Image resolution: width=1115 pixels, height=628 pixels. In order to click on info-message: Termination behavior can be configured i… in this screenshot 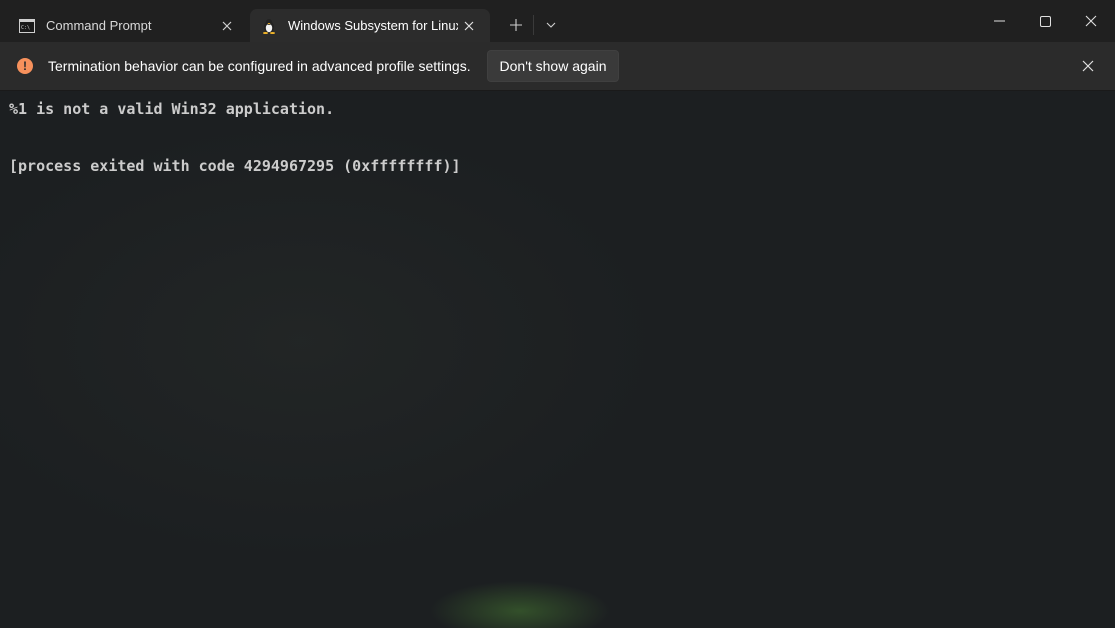, I will do `click(259, 66)`.